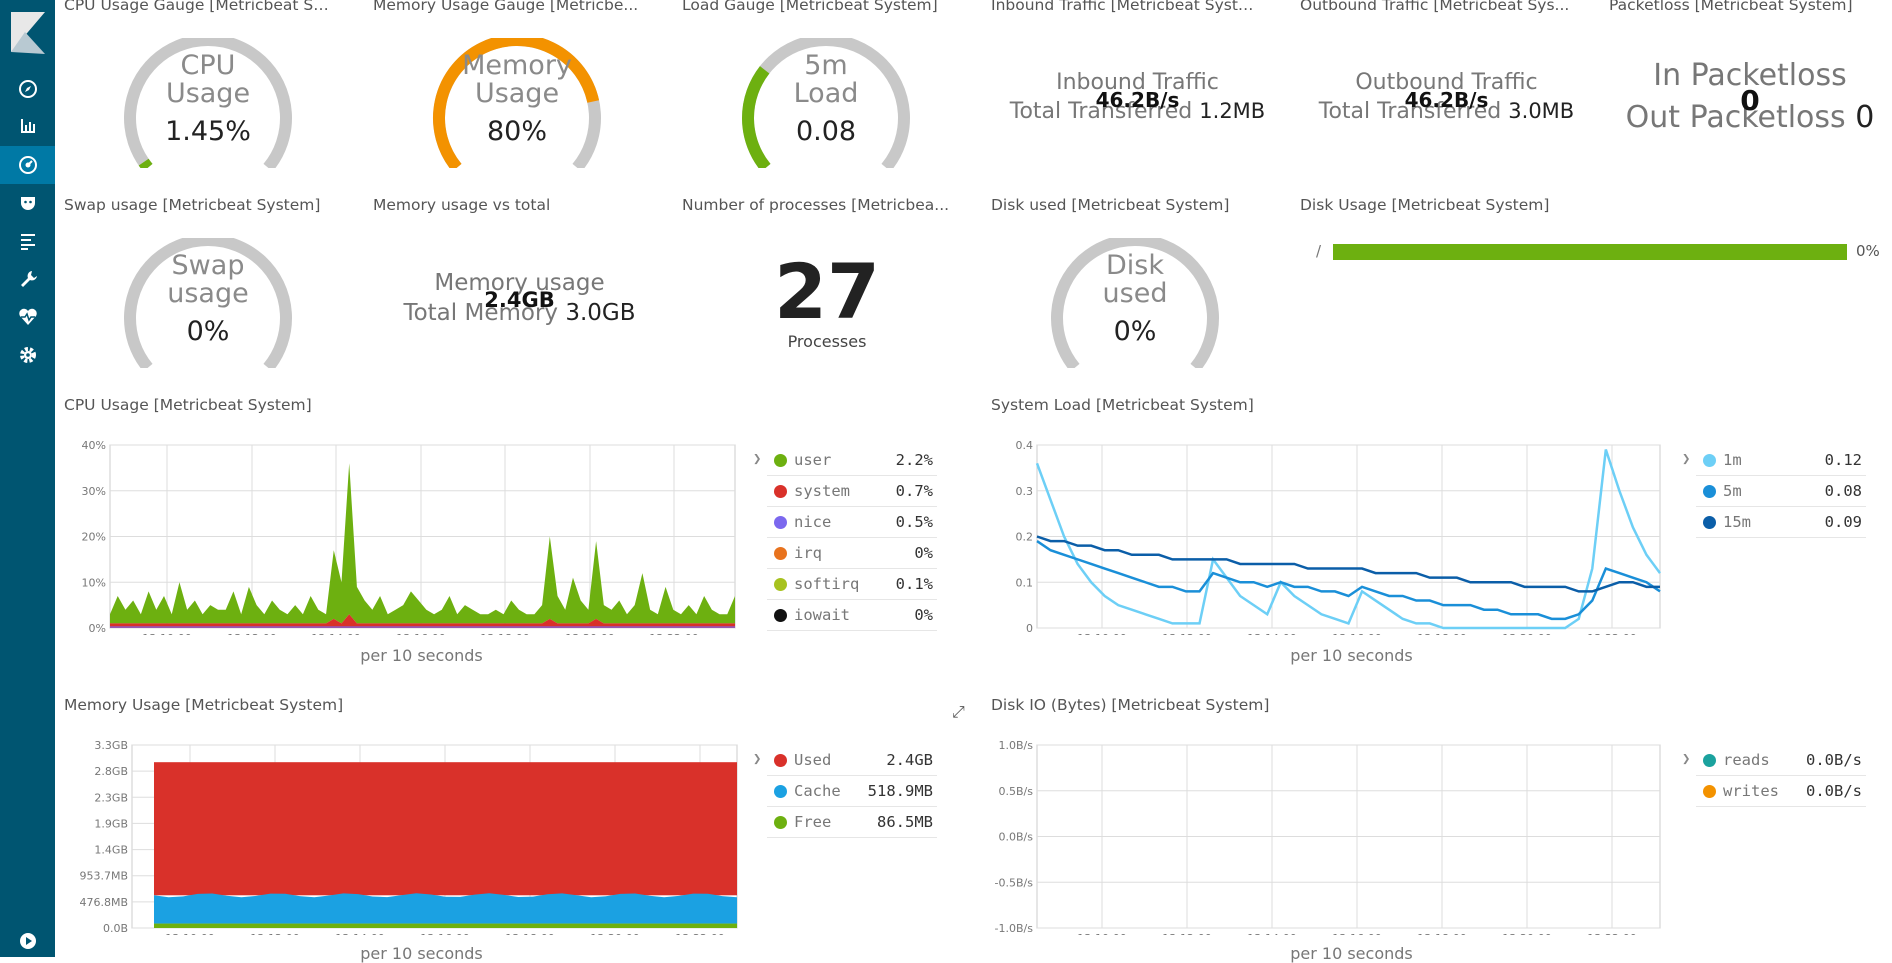  Describe the element at coordinates (27, 317) in the screenshot. I see `heartbeat-icon` at that location.